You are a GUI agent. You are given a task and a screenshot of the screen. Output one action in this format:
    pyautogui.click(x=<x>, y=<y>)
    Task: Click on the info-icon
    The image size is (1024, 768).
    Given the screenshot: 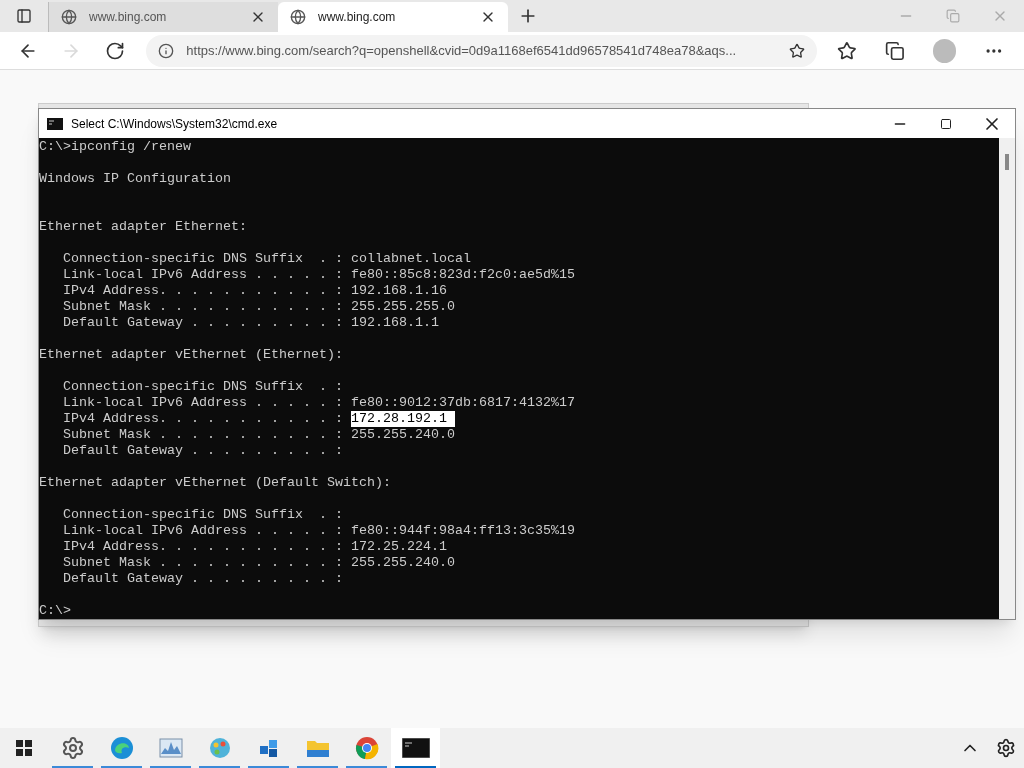 What is the action you would take?
    pyautogui.click(x=166, y=50)
    